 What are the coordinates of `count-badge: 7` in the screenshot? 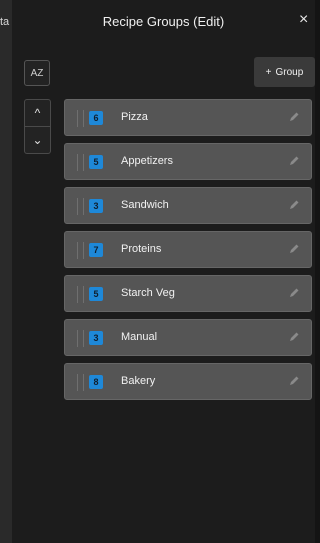 It's located at (96, 250).